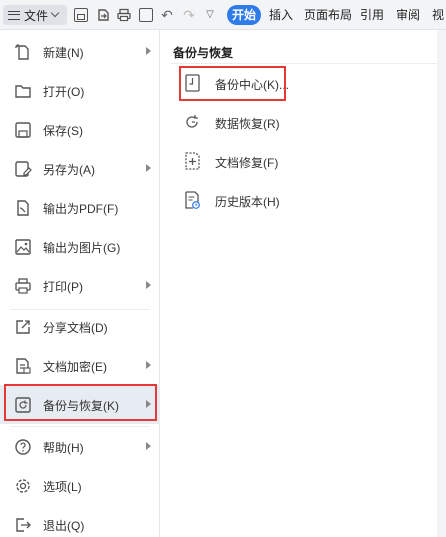  I want to click on menu-item-options: 选项(L), so click(80, 485).